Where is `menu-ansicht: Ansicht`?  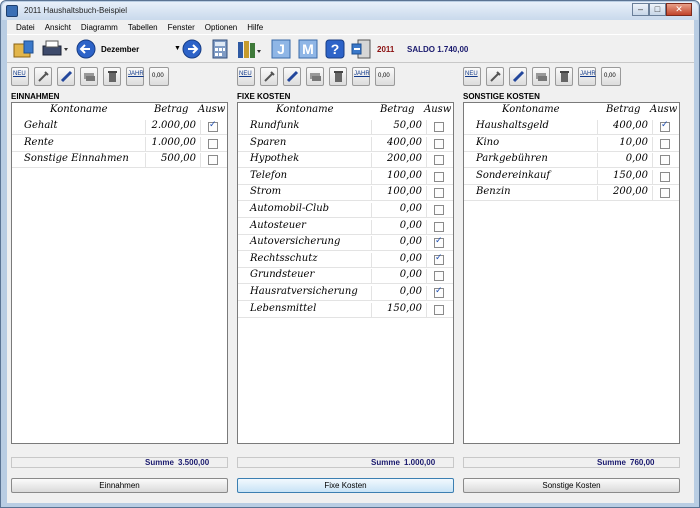 menu-ansicht: Ansicht is located at coordinates (58, 27).